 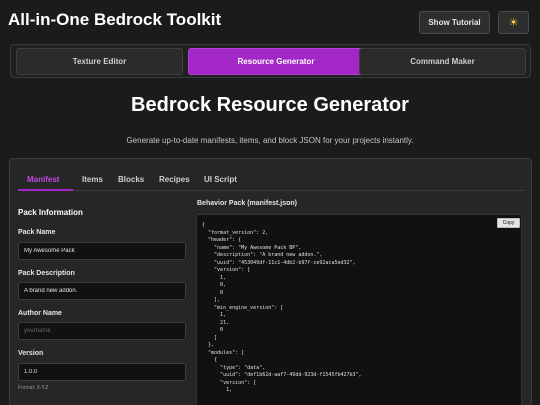 I want to click on tab-manifest: Manifest, so click(x=43, y=179).